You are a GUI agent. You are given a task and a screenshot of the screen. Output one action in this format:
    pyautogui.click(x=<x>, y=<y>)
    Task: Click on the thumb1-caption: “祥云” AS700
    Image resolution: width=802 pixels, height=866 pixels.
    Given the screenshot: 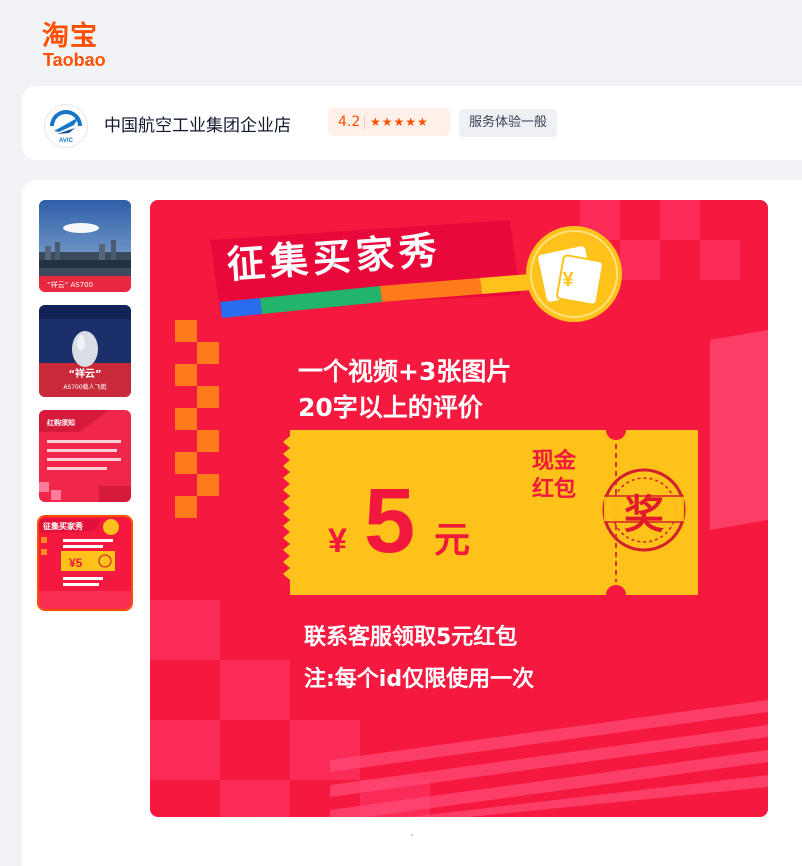 What is the action you would take?
    pyautogui.click(x=70, y=284)
    